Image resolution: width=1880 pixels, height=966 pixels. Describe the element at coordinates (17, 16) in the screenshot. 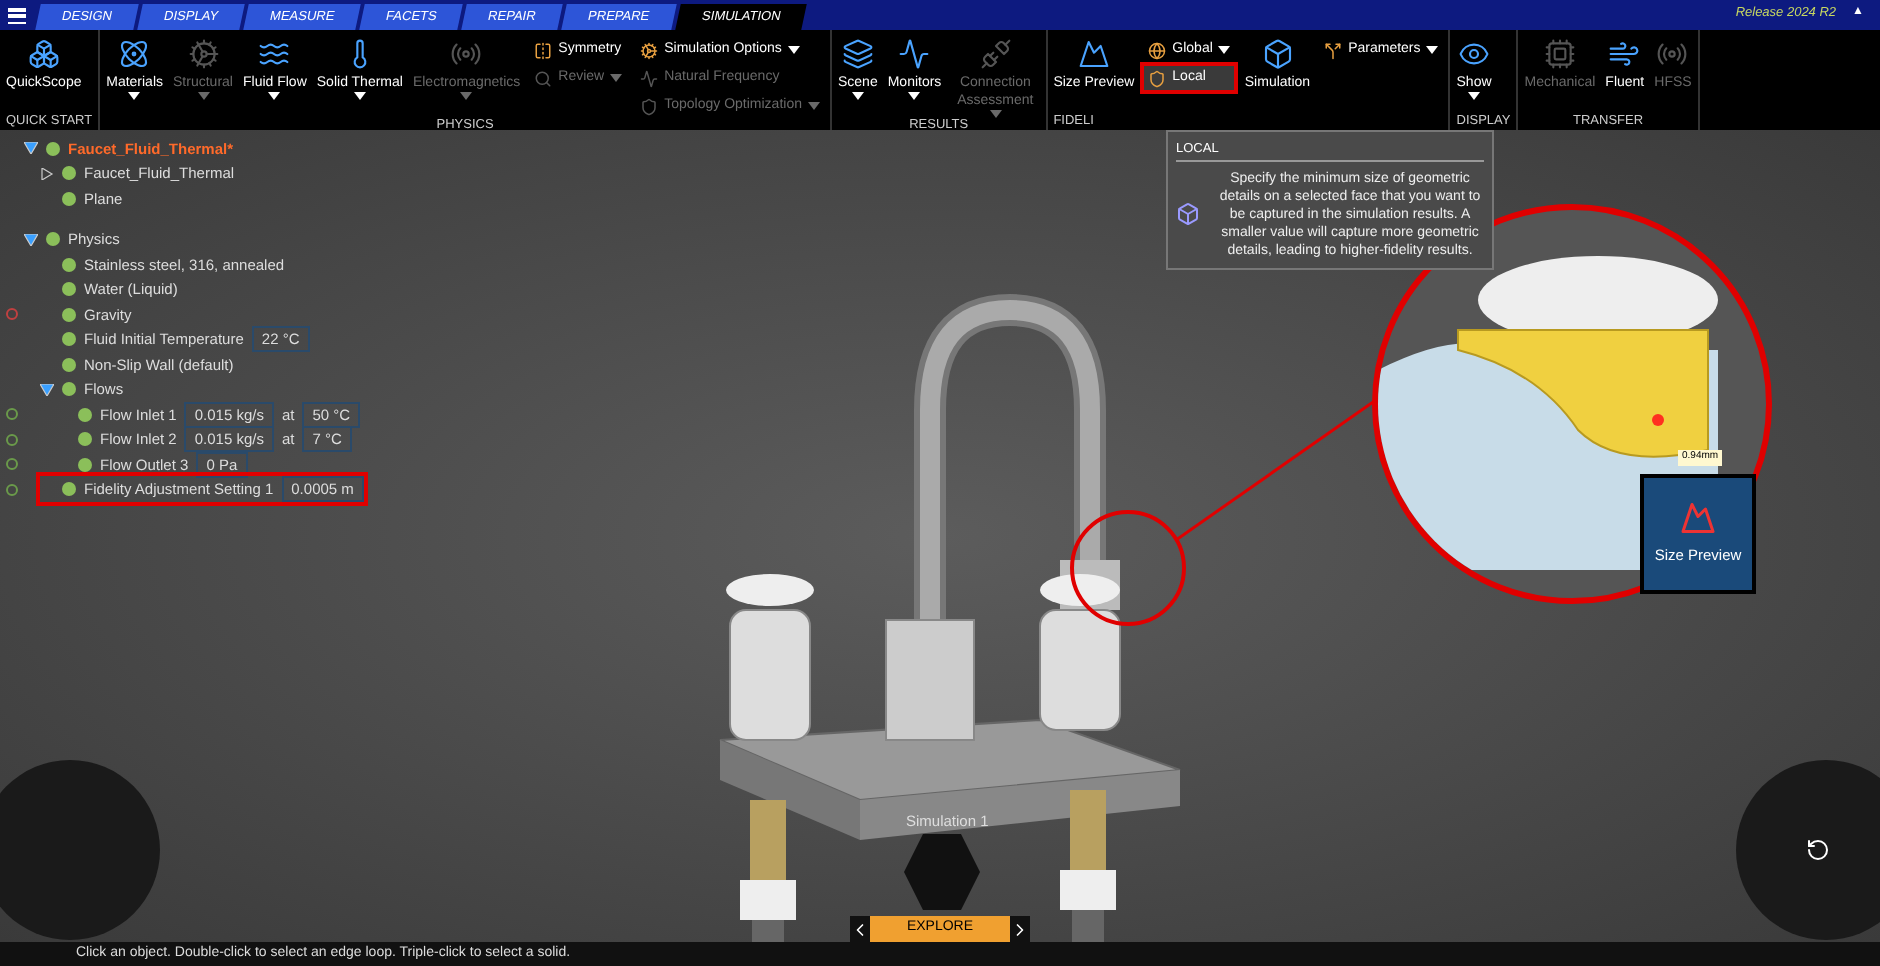

I see `menu-icon` at that location.